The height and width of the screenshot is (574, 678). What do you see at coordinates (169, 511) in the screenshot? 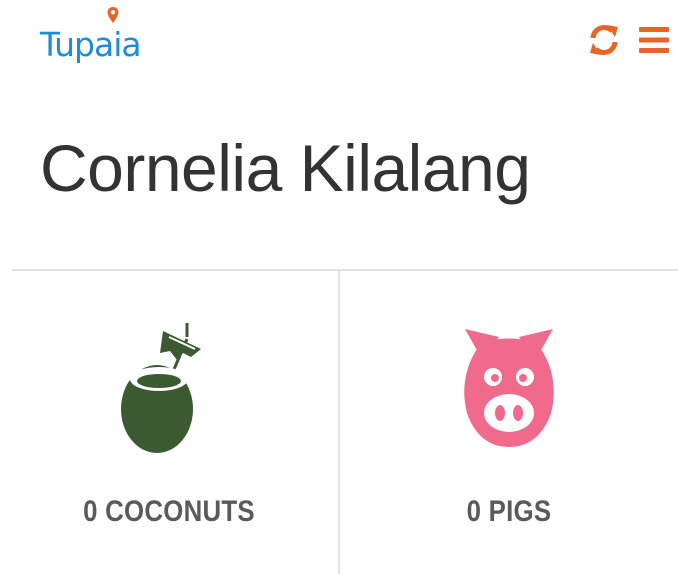
I see `coconut-count-label: 0 COCONUTS` at bounding box center [169, 511].